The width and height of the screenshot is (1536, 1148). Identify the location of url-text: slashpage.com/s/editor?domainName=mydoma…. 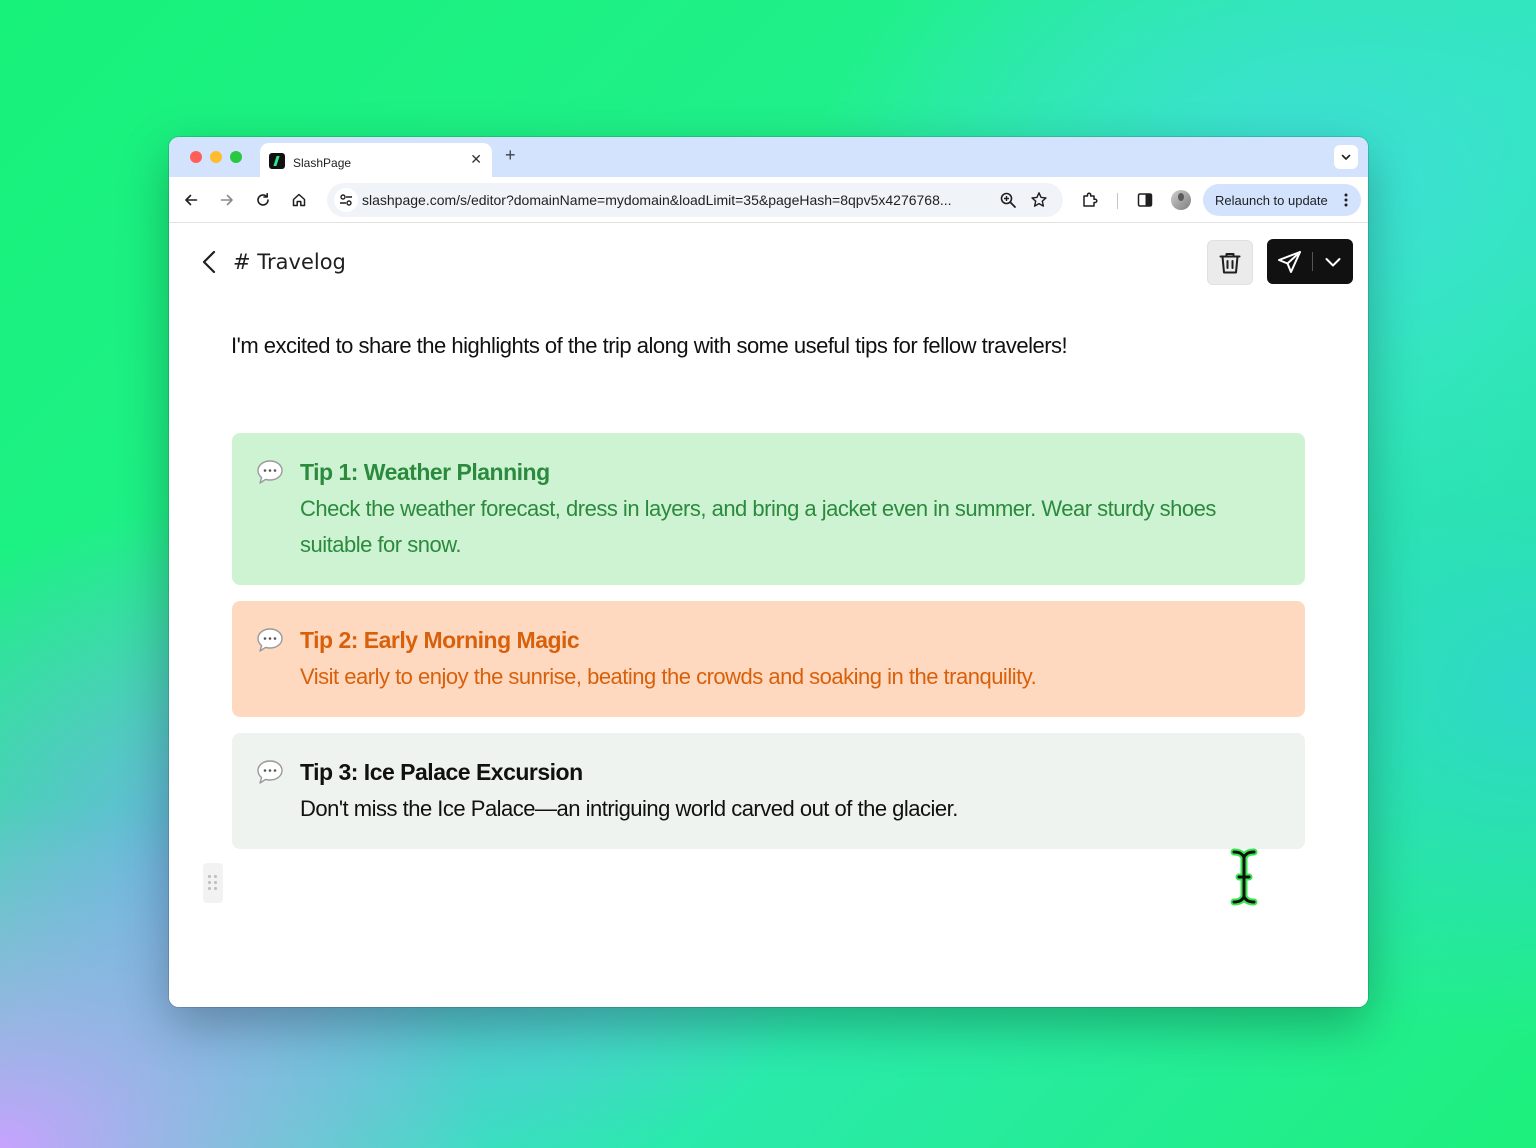
(676, 200).